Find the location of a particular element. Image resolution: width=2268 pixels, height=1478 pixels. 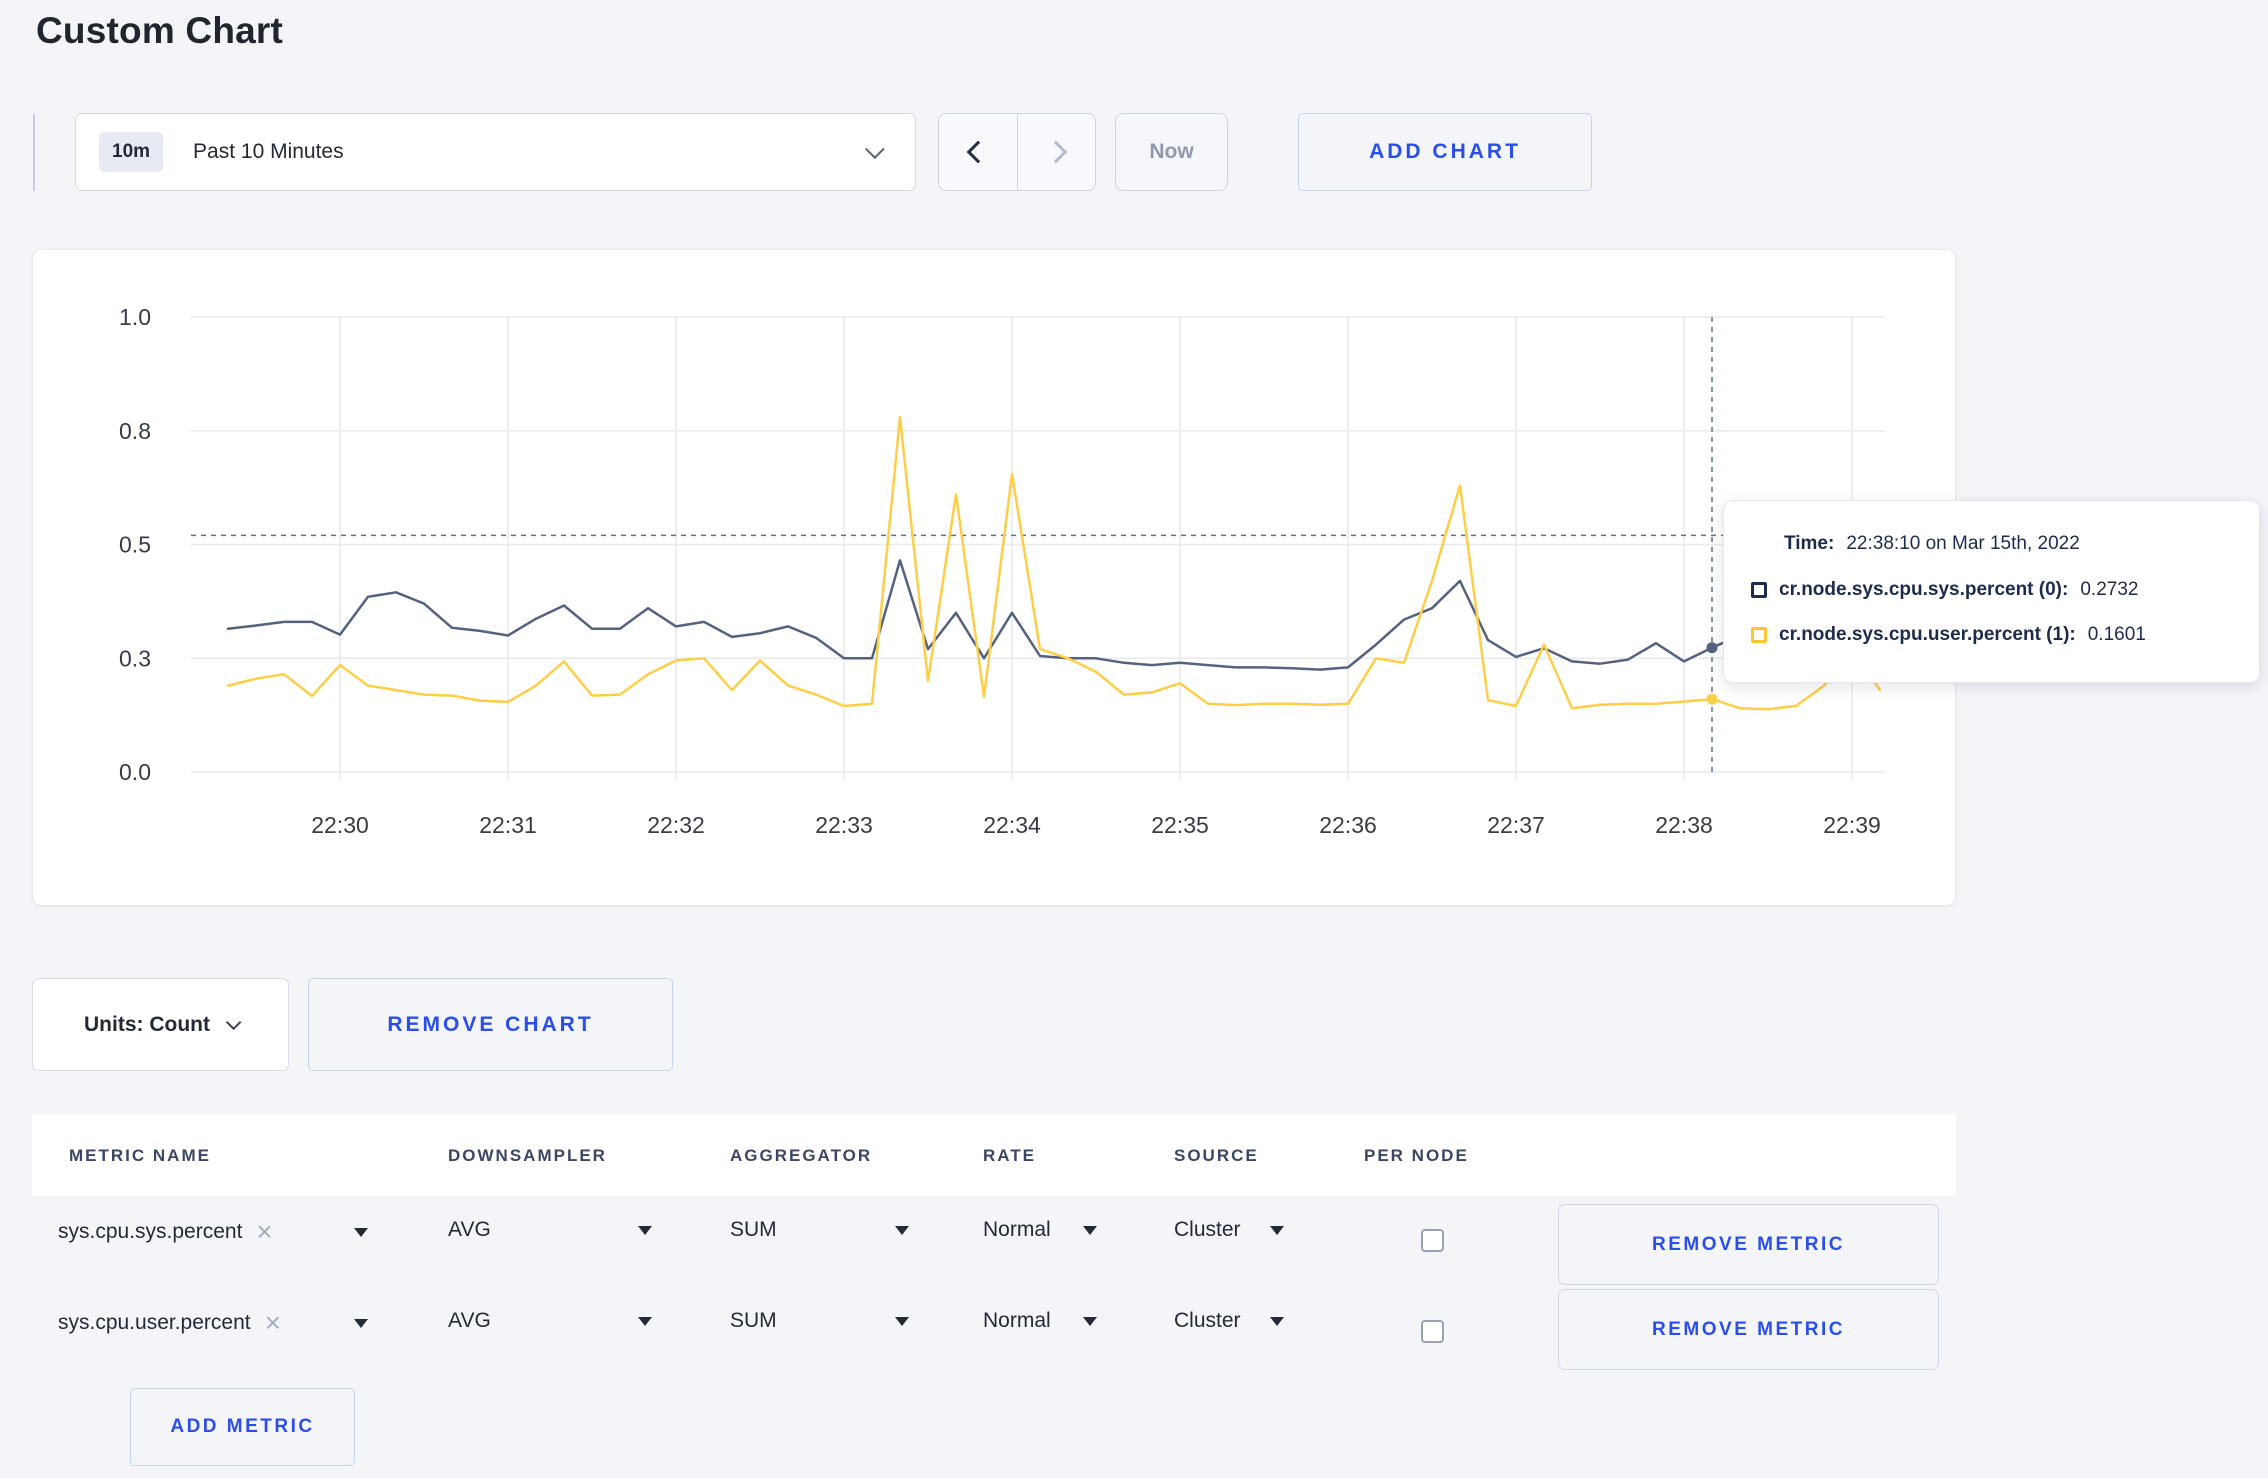

time-range-badge: 10m is located at coordinates (131, 152).